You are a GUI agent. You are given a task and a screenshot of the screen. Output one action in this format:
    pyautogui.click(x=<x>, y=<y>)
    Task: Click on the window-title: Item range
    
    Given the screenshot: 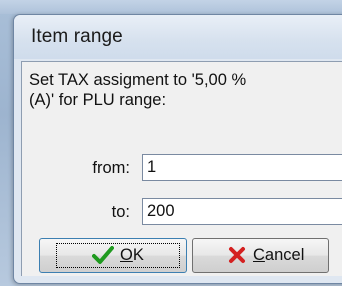 What is the action you would take?
    pyautogui.click(x=77, y=36)
    